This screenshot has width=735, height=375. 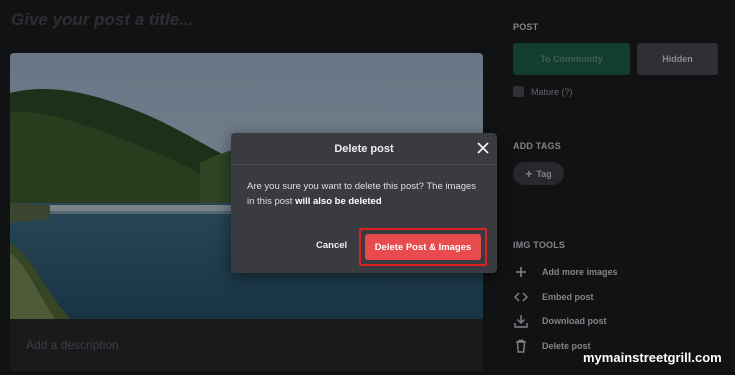 I want to click on close-icon, so click(x=483, y=148).